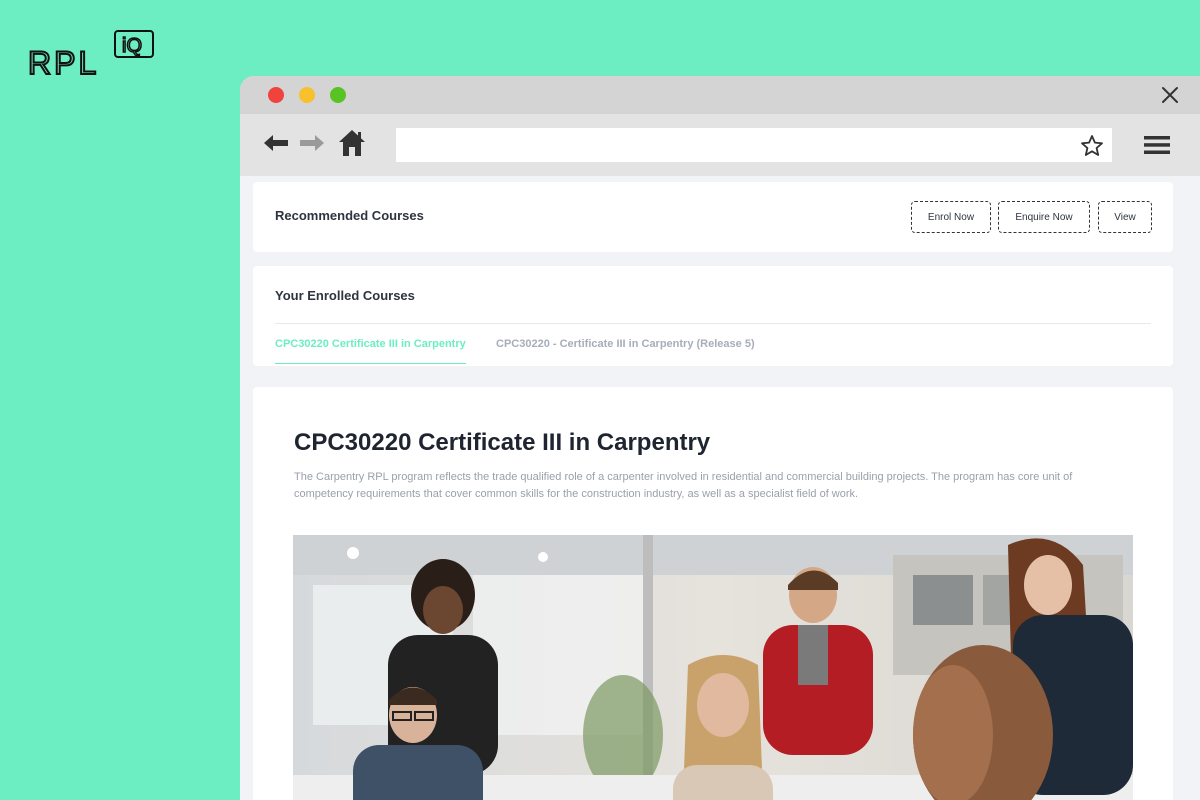  Describe the element at coordinates (63, 62) in the screenshot. I see `logo-text: RPL` at that location.